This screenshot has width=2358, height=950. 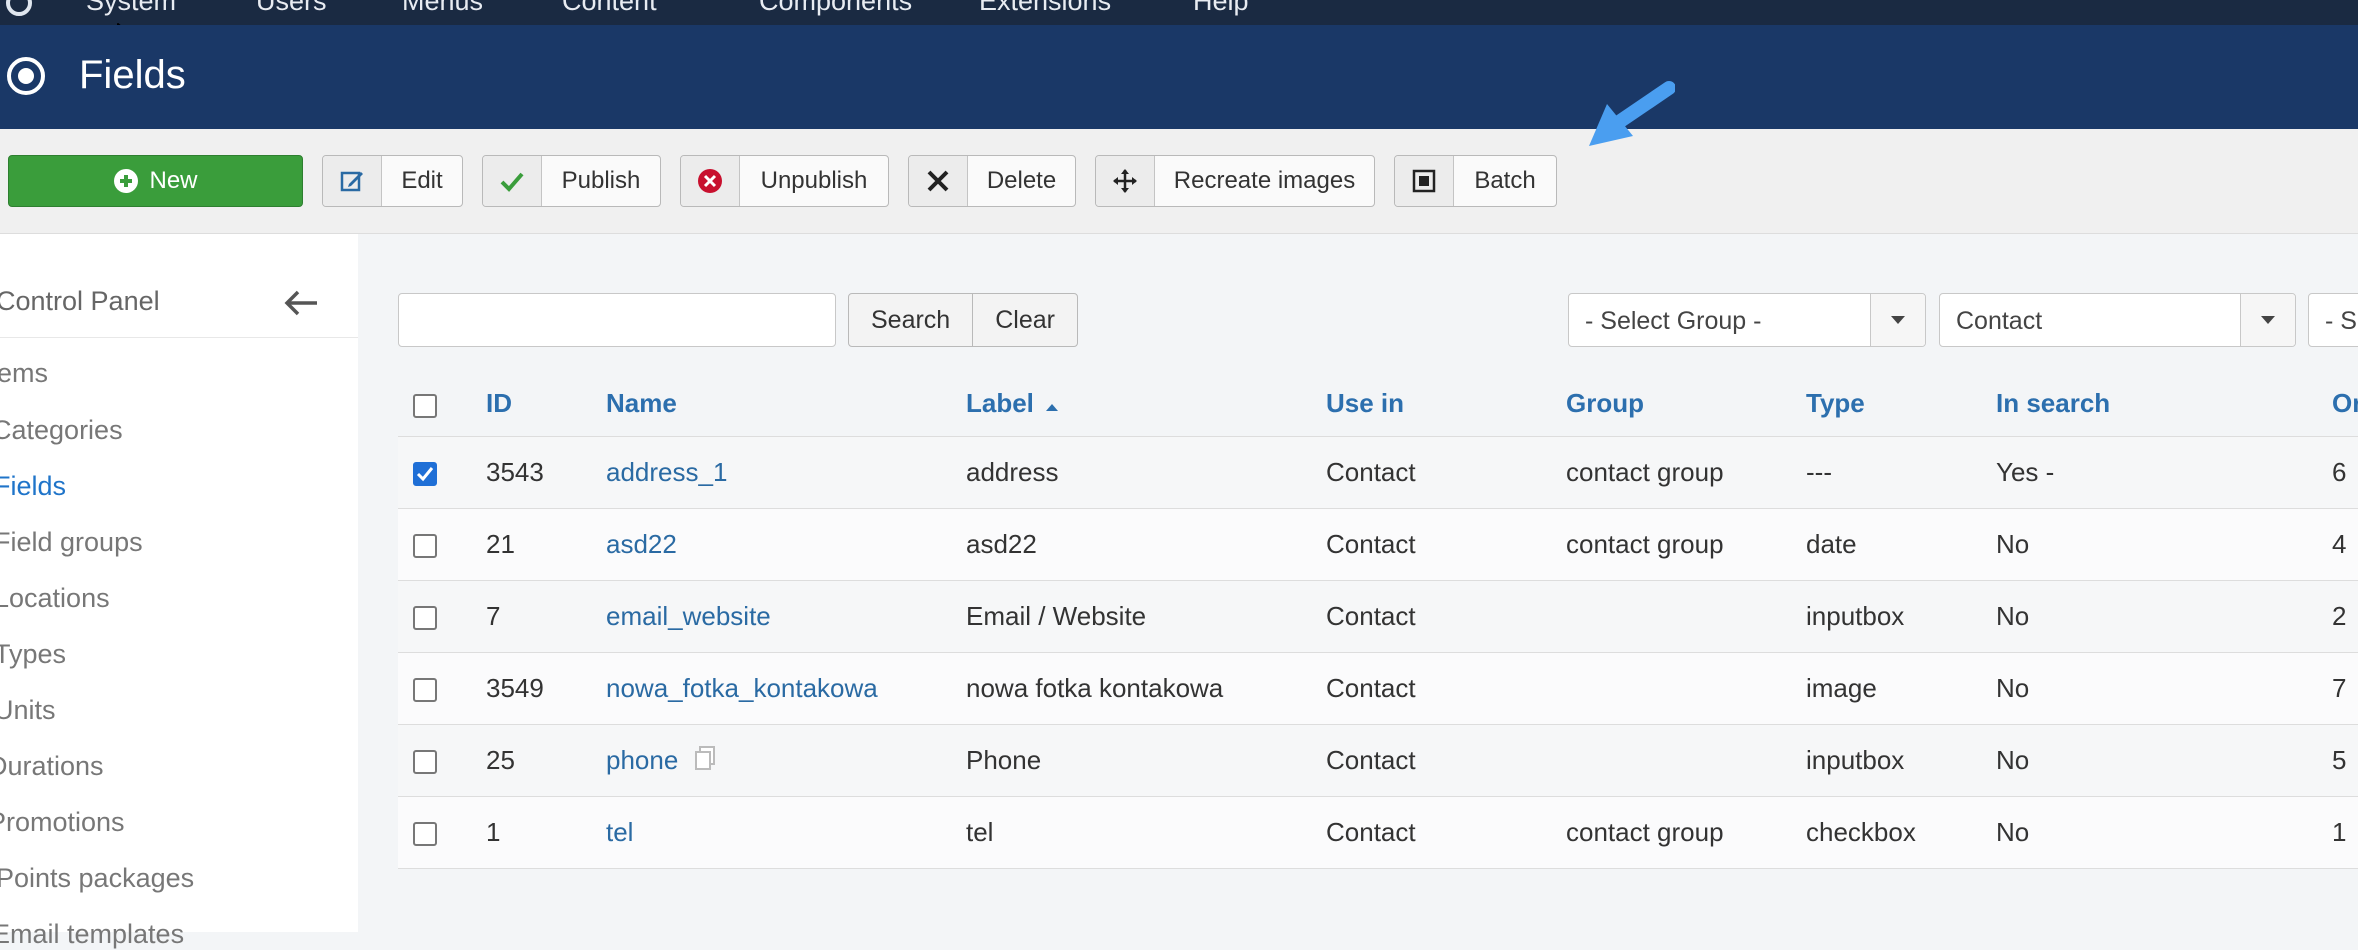 I want to click on unpublish-button: Unpublish, so click(x=784, y=181).